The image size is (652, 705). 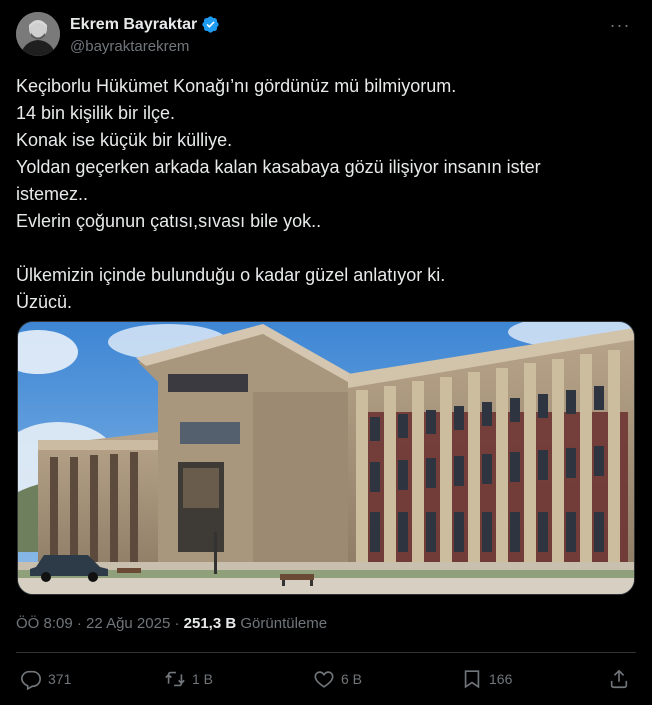 What do you see at coordinates (472, 679) in the screenshot?
I see `bookmark-icon` at bounding box center [472, 679].